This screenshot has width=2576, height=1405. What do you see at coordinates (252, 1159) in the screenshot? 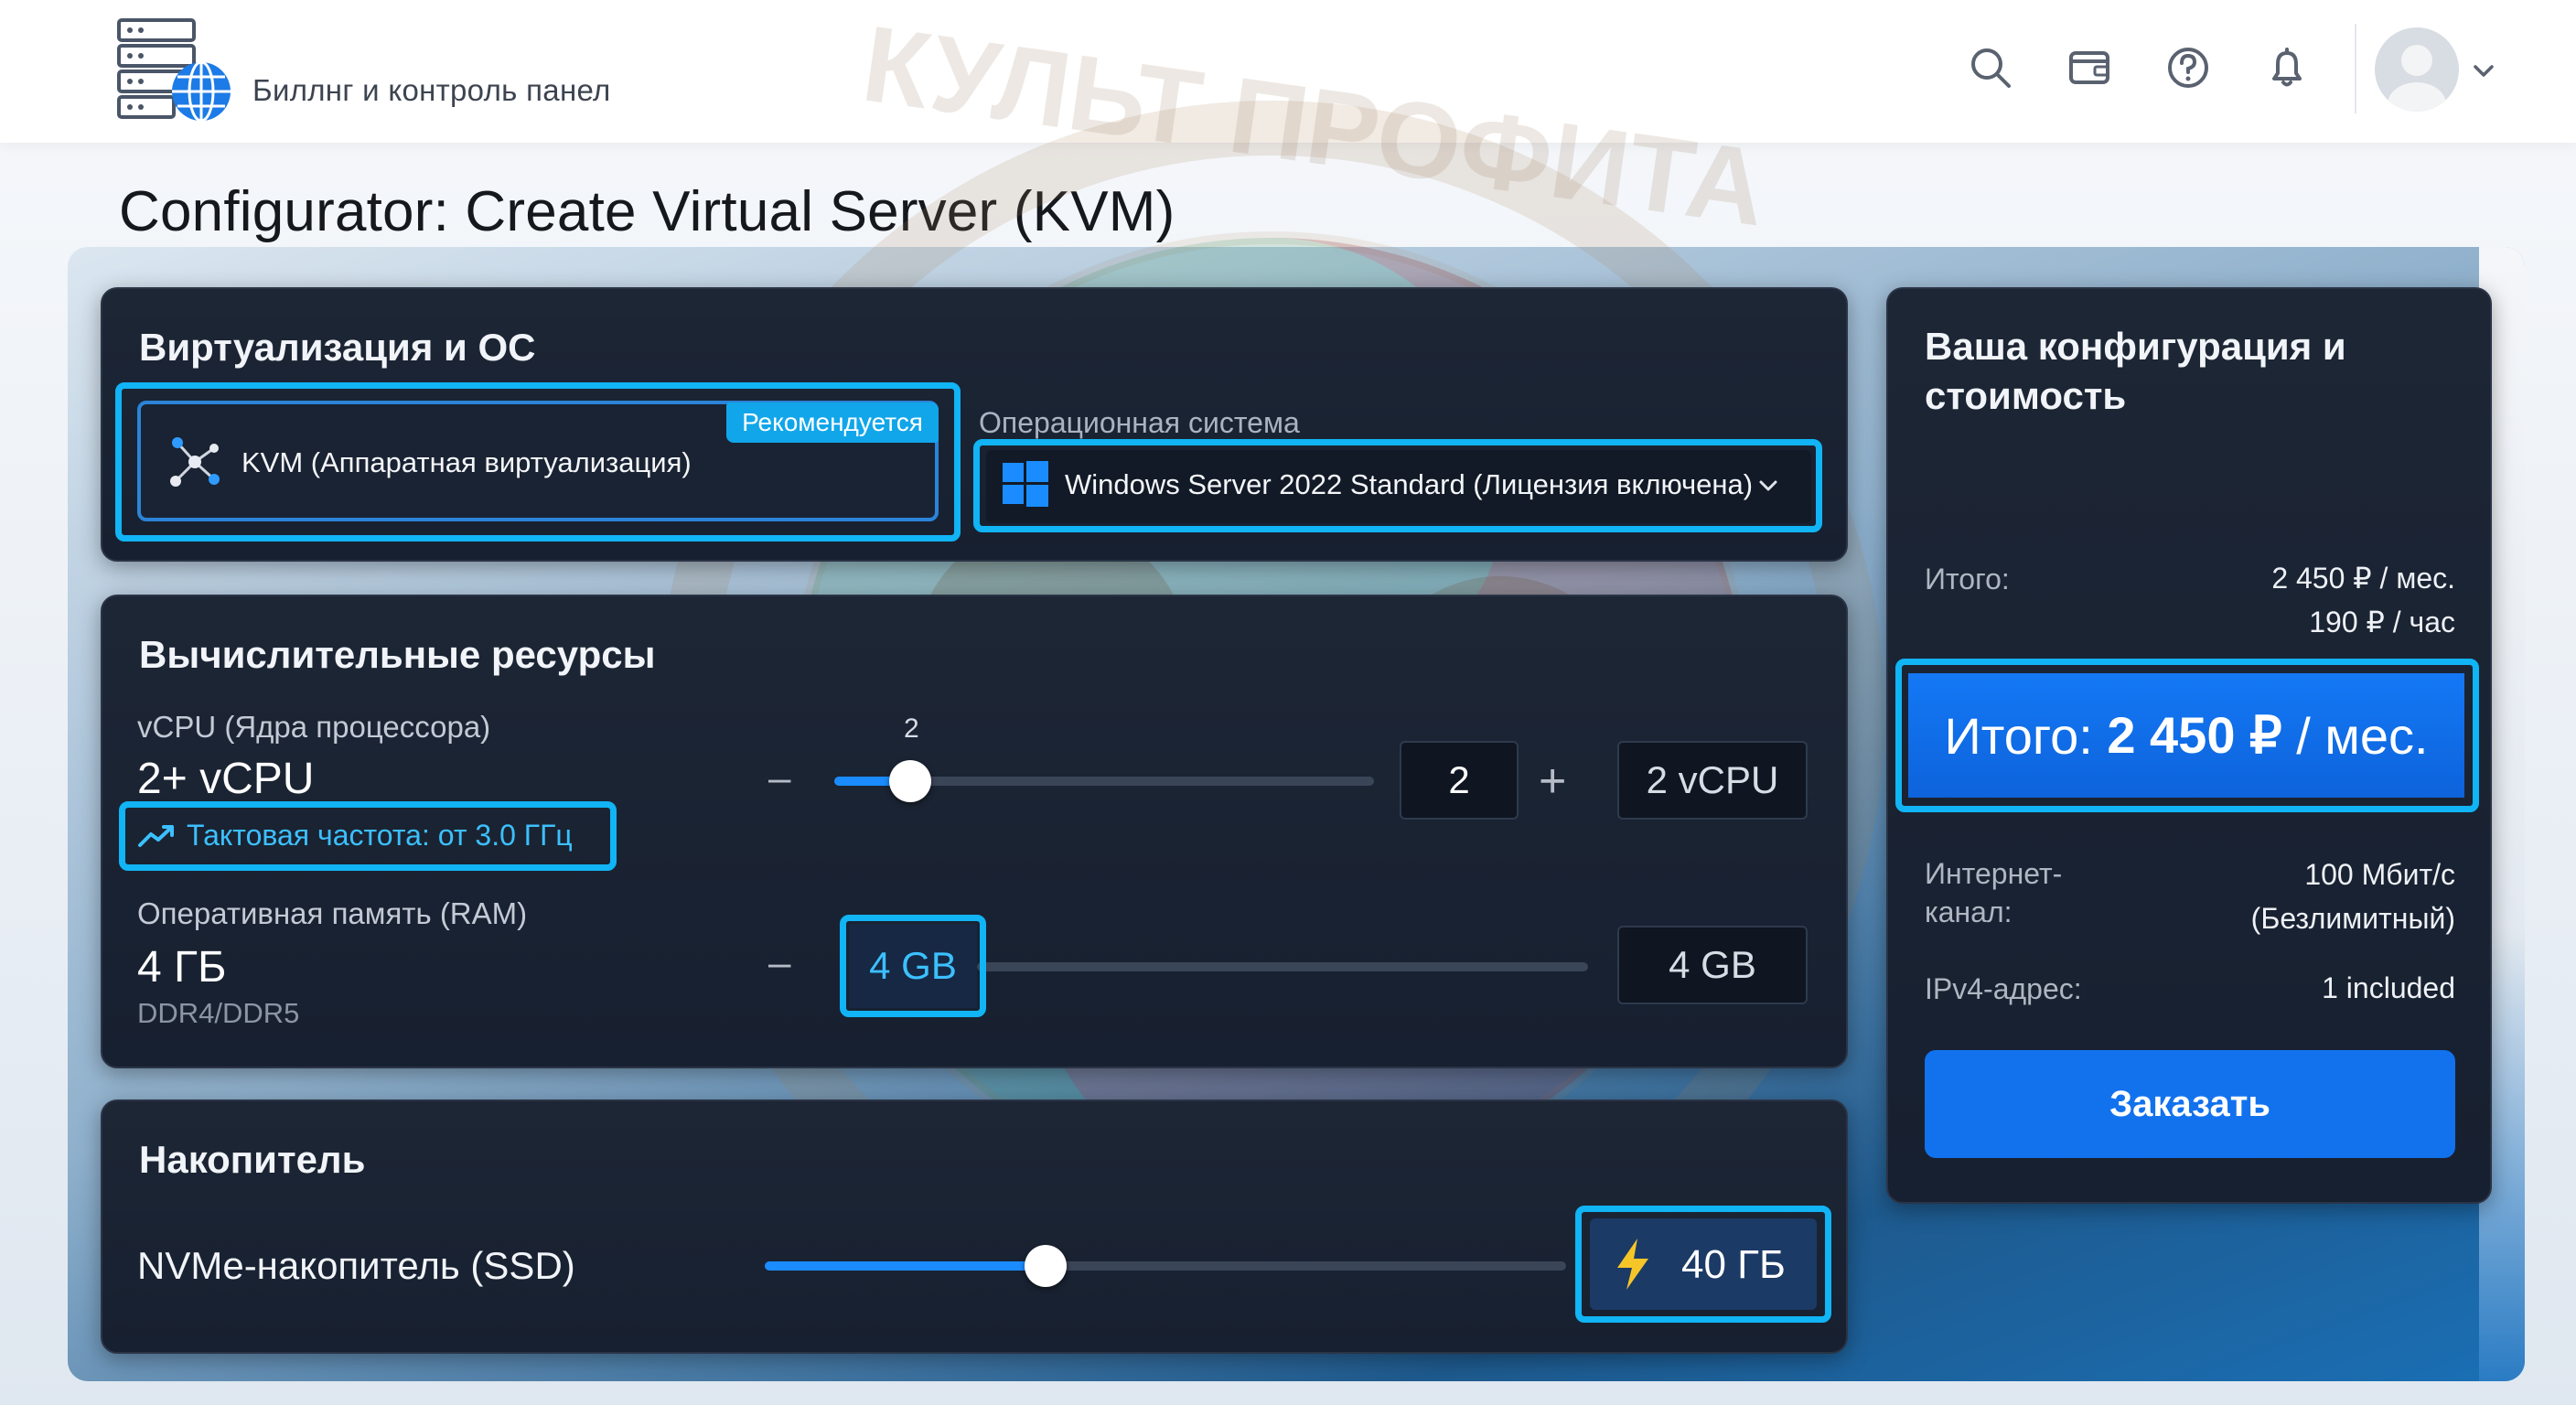
I see `storage-title: Накопитель` at bounding box center [252, 1159].